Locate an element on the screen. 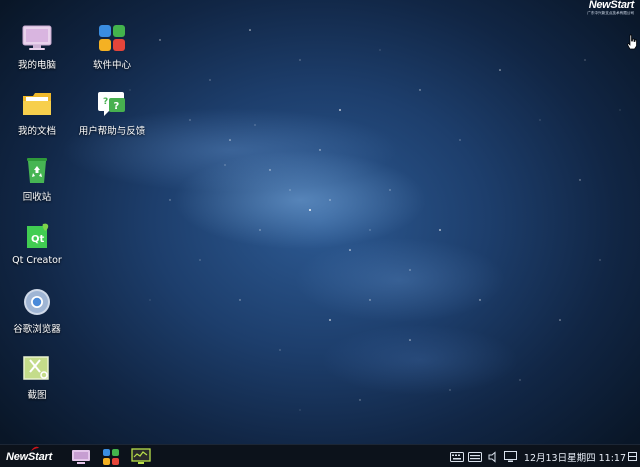 This screenshot has height=467, width=640. show-desktop-button is located at coordinates (632, 456).